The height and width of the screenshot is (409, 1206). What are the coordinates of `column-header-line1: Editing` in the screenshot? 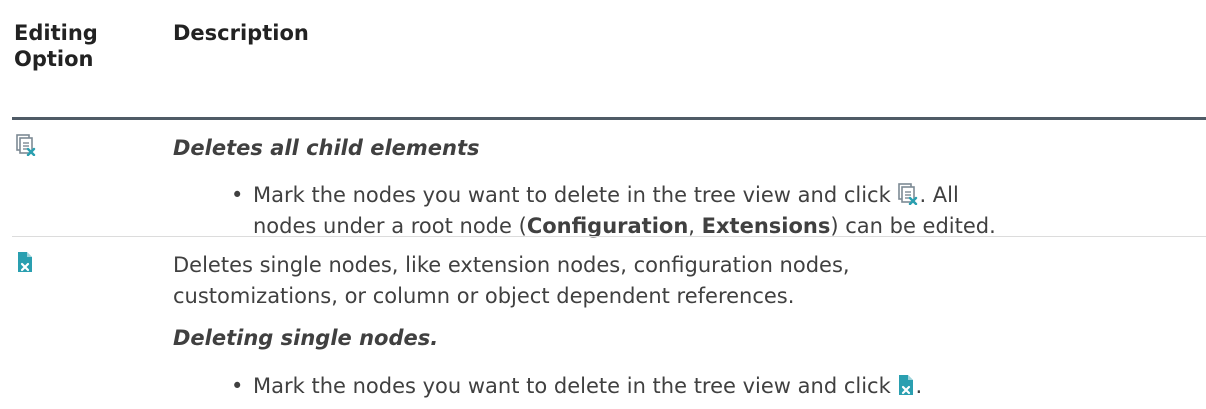 It's located at (56, 33).